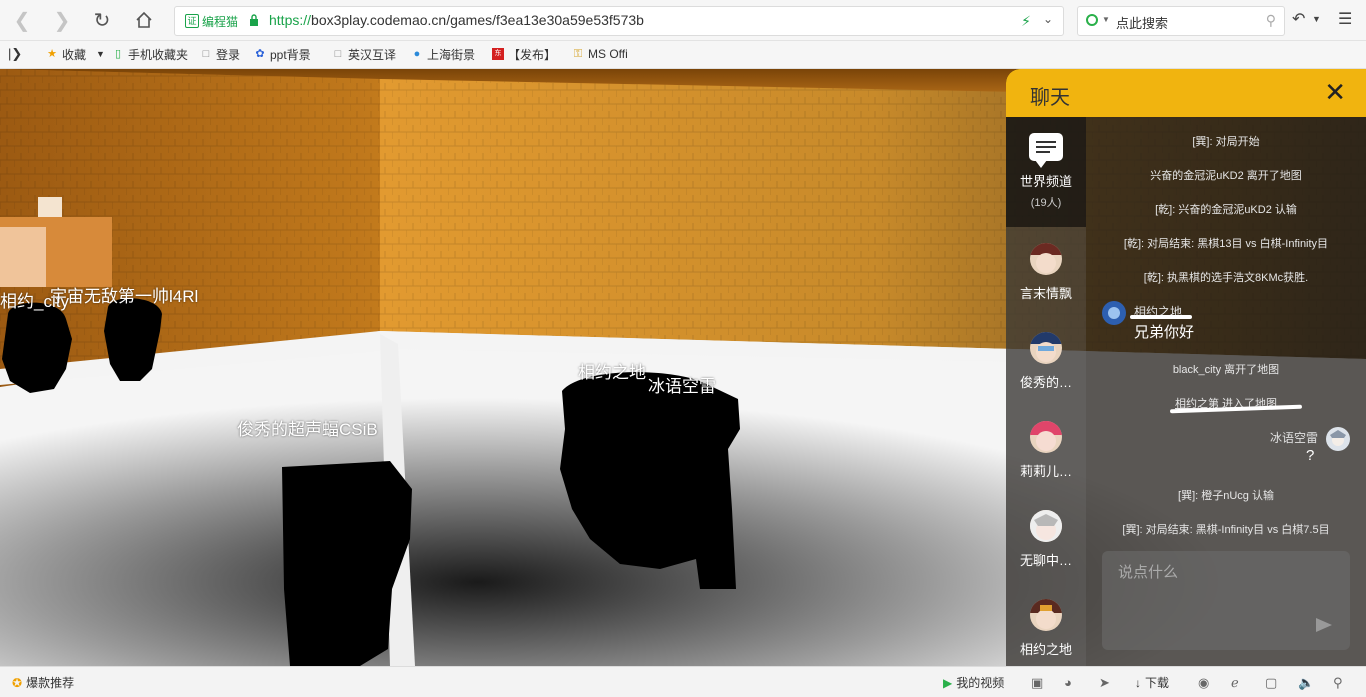 This screenshot has width=1366, height=697. I want to click on bookmark-label: 上海街景, so click(451, 54).